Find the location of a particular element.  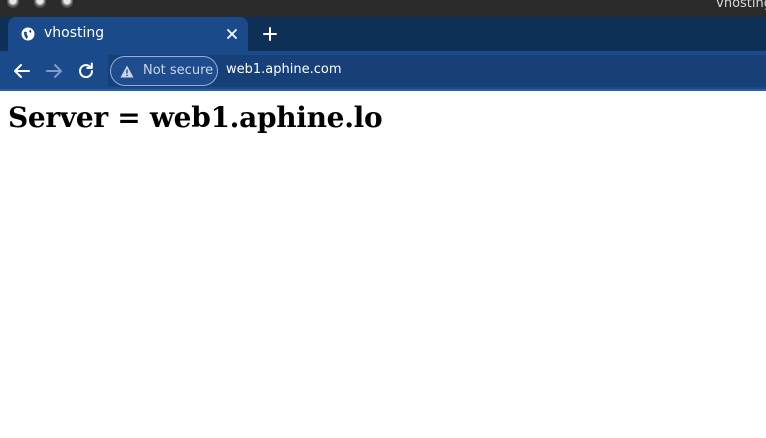

reload-icon is located at coordinates (86, 71).